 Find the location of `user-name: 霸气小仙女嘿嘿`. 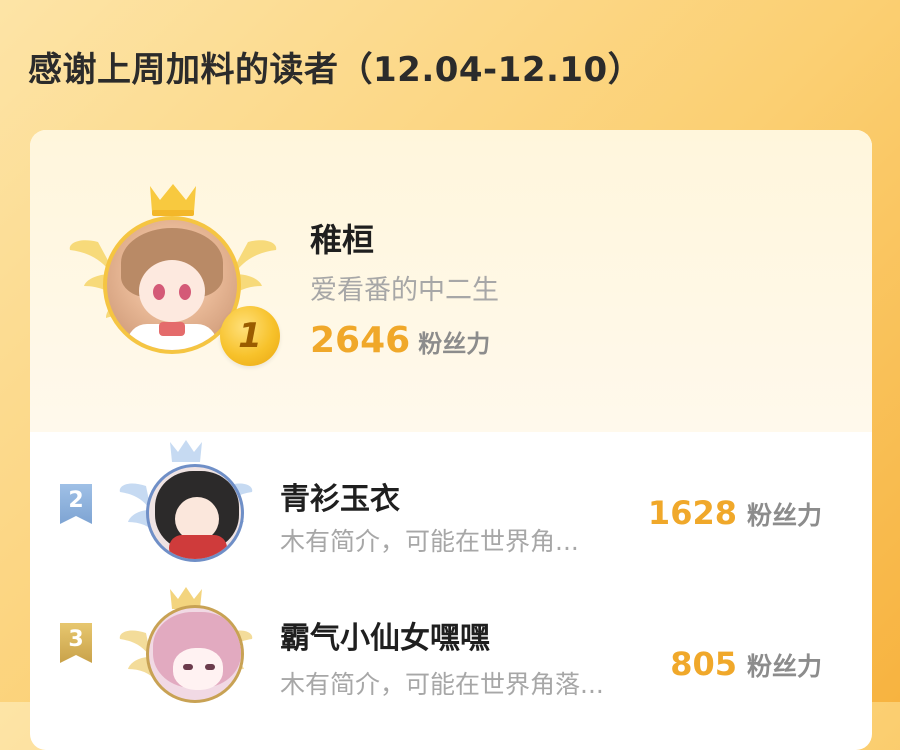

user-name: 霸气小仙女嘿嘿 is located at coordinates (385, 635).